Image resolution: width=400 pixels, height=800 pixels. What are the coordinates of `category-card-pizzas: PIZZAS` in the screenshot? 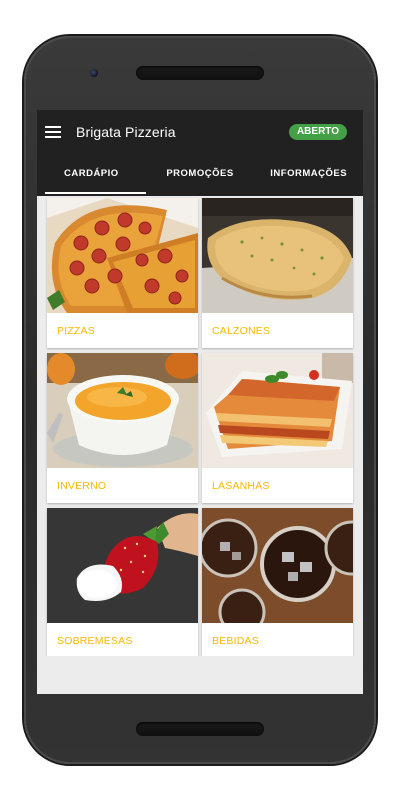 It's located at (122, 273).